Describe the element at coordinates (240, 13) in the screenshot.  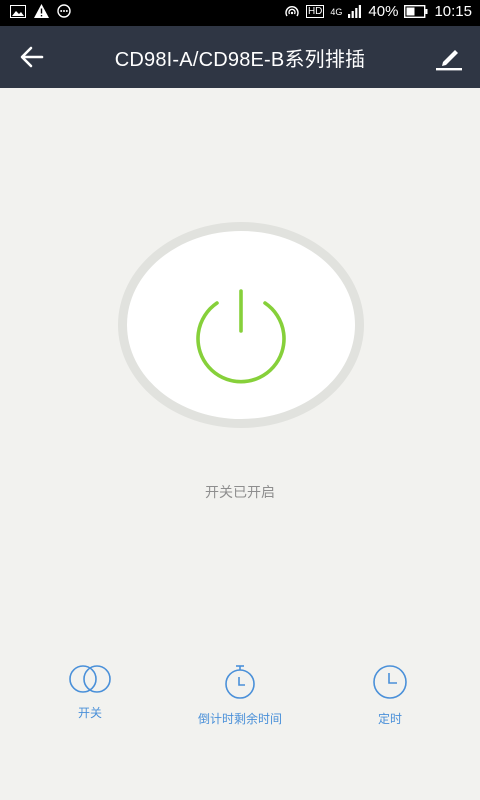
I see `status-bar: HD 4G 40% 10:15` at that location.